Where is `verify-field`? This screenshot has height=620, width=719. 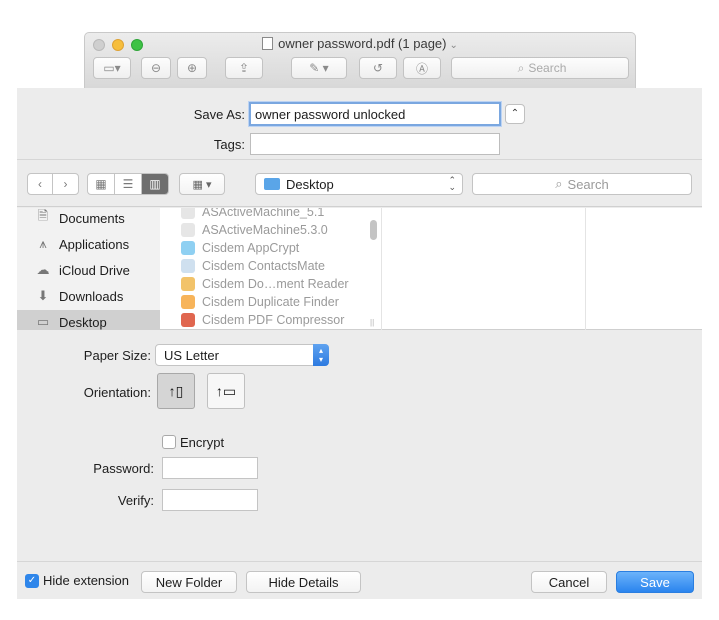 verify-field is located at coordinates (210, 500).